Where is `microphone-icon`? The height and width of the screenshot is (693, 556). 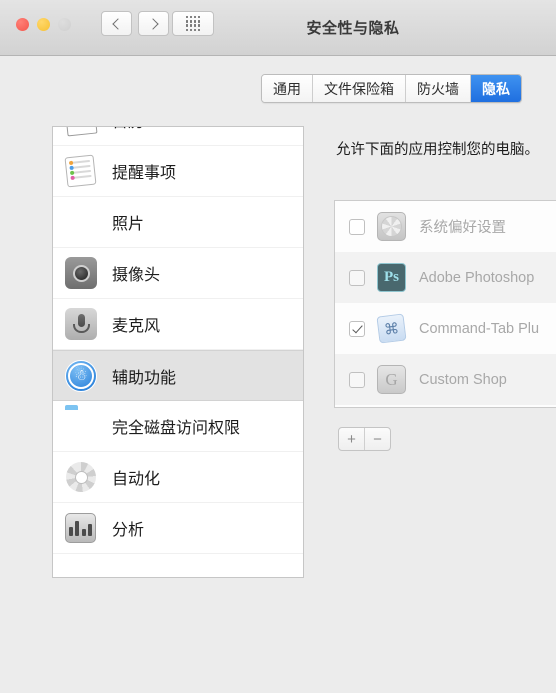
microphone-icon is located at coordinates (81, 324).